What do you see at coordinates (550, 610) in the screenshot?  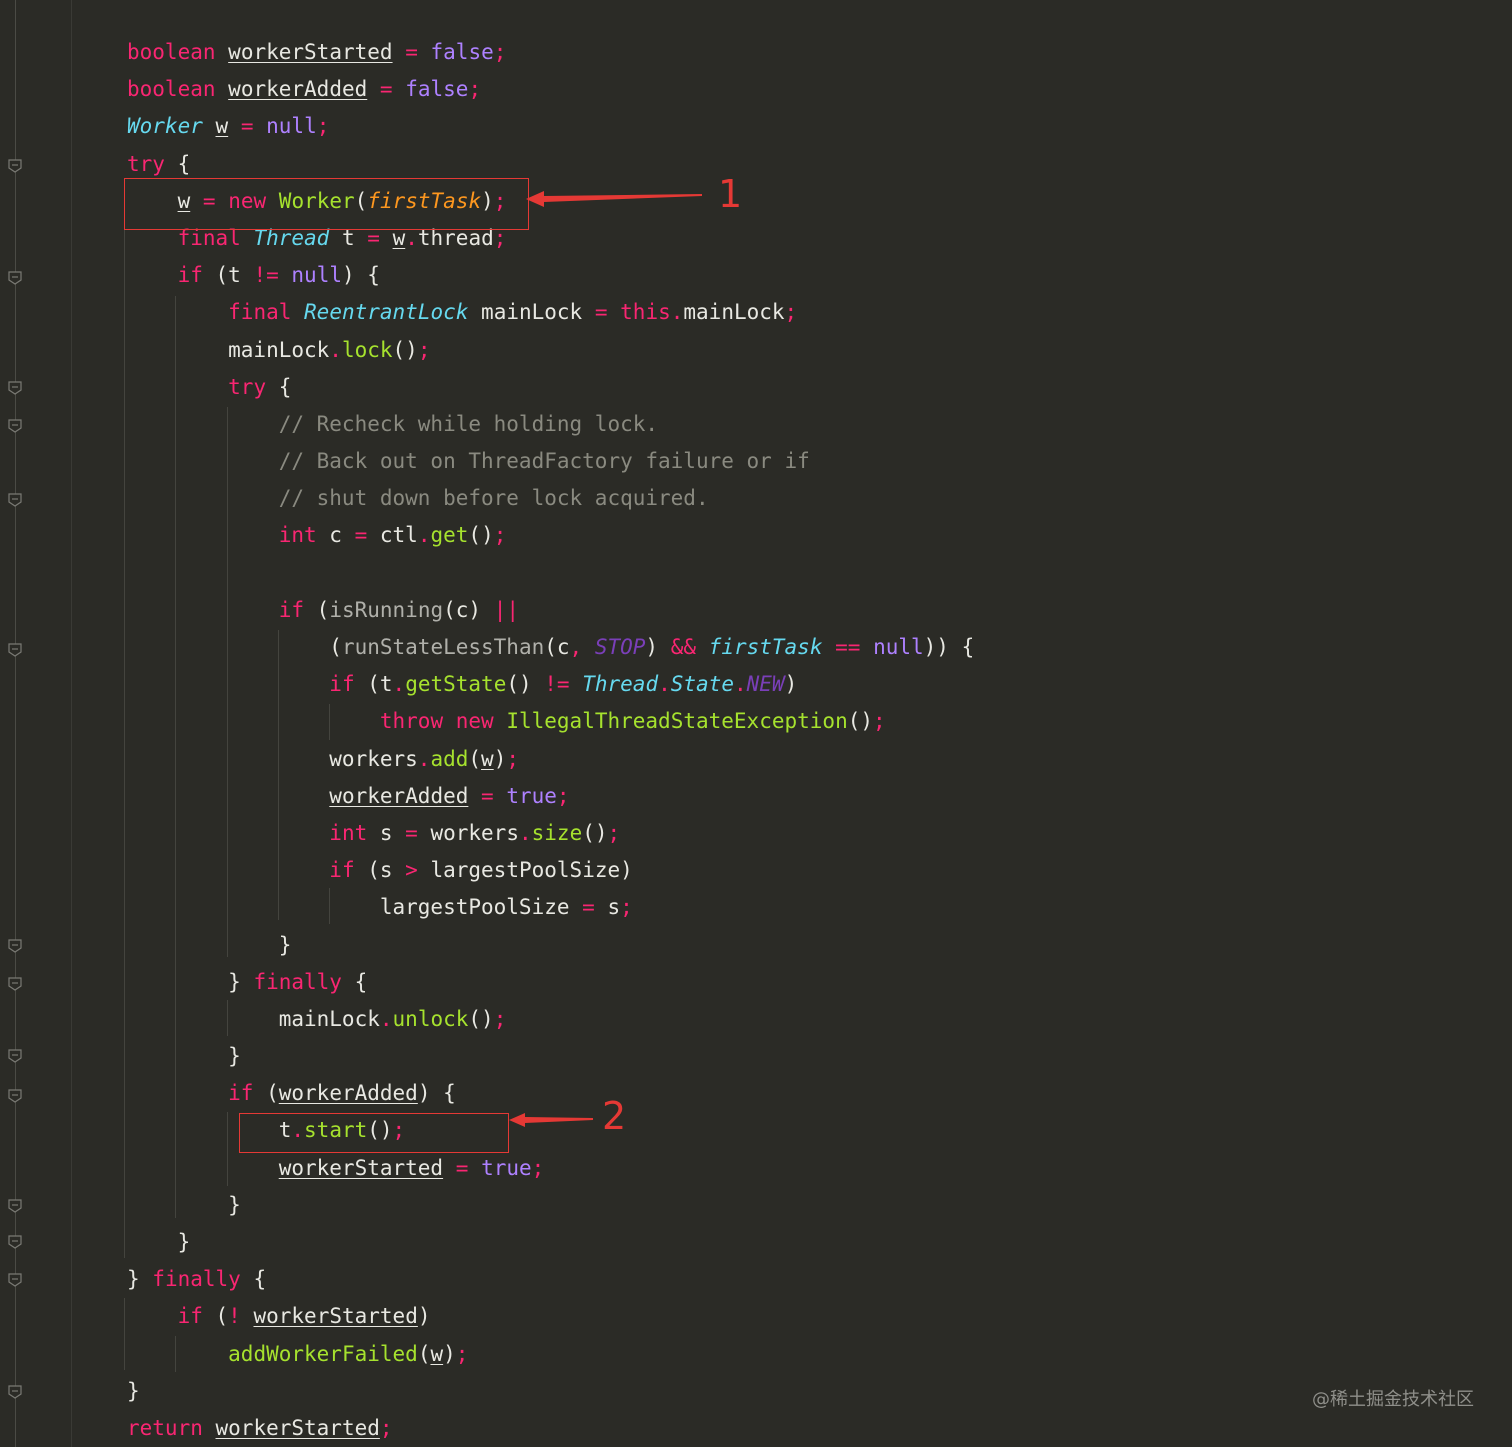 I see `code-line: if (isRunning(c) ||` at bounding box center [550, 610].